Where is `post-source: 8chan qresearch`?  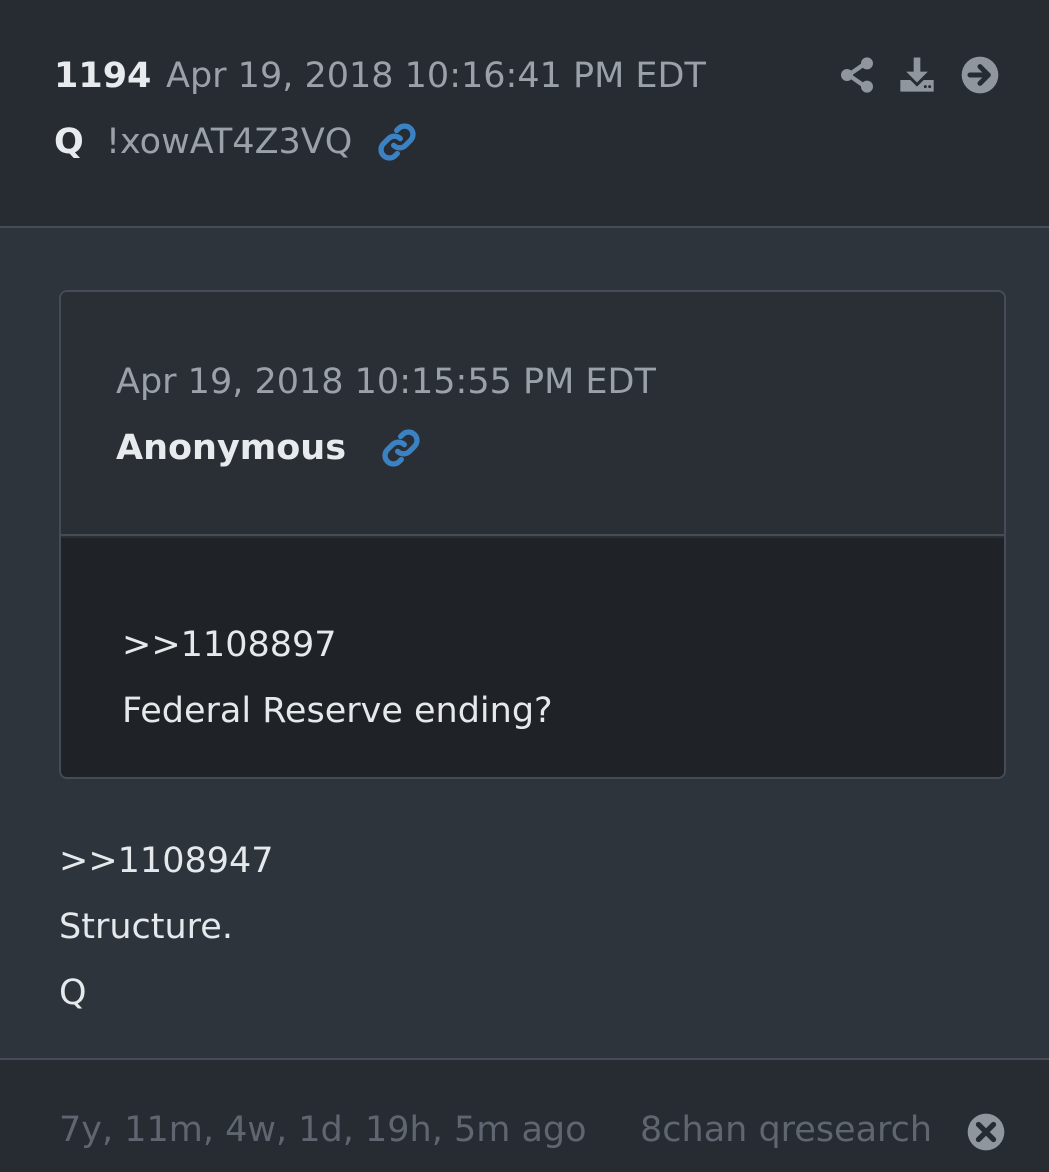 post-source: 8chan qresearch is located at coordinates (786, 1130).